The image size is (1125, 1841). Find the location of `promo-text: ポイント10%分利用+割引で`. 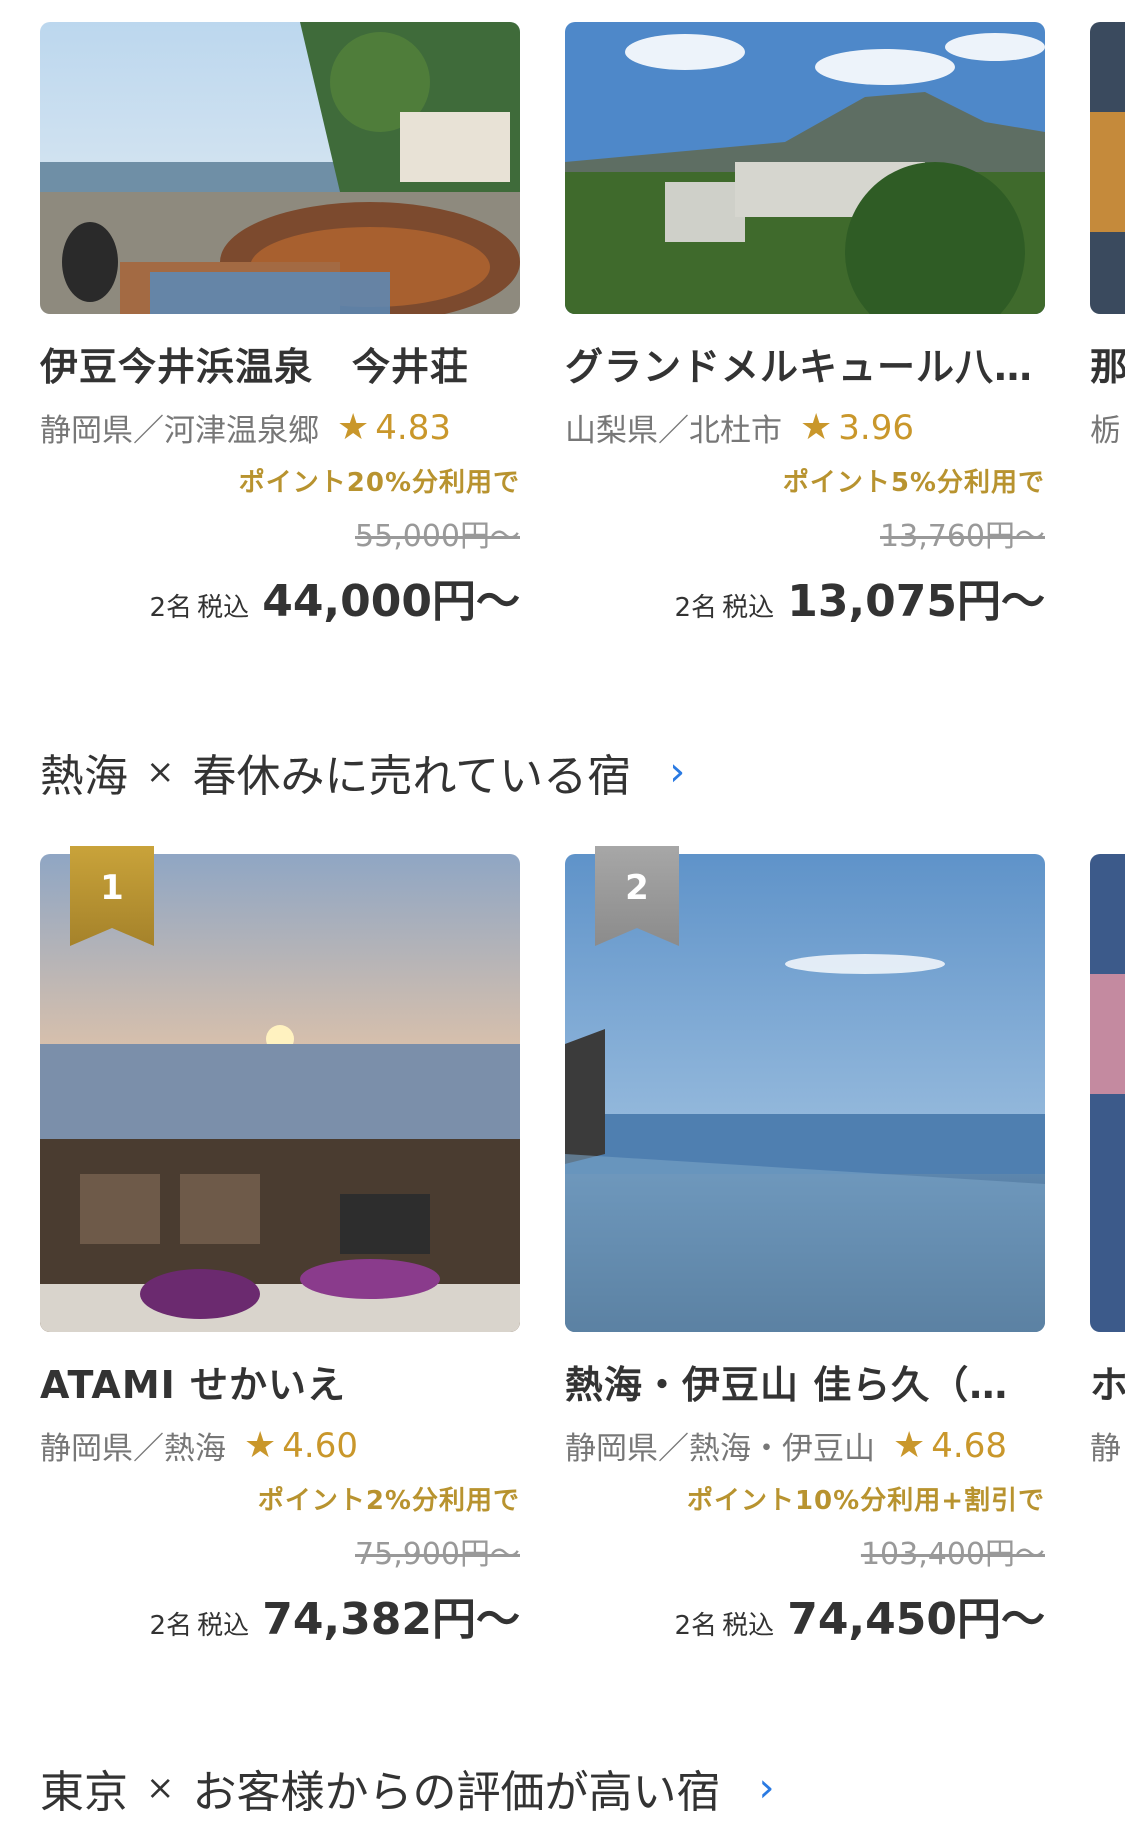

promo-text: ポイント10%分利用+割引で is located at coordinates (865, 1501).